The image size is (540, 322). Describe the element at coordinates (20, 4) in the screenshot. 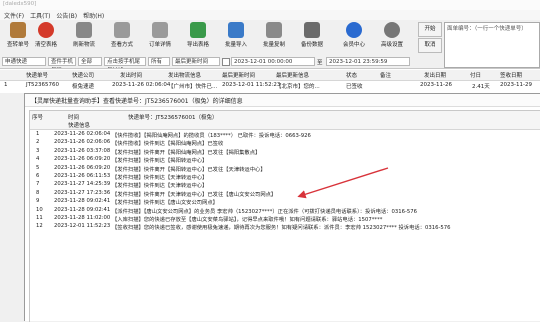

I see `window-title: [daledx590]` at that location.